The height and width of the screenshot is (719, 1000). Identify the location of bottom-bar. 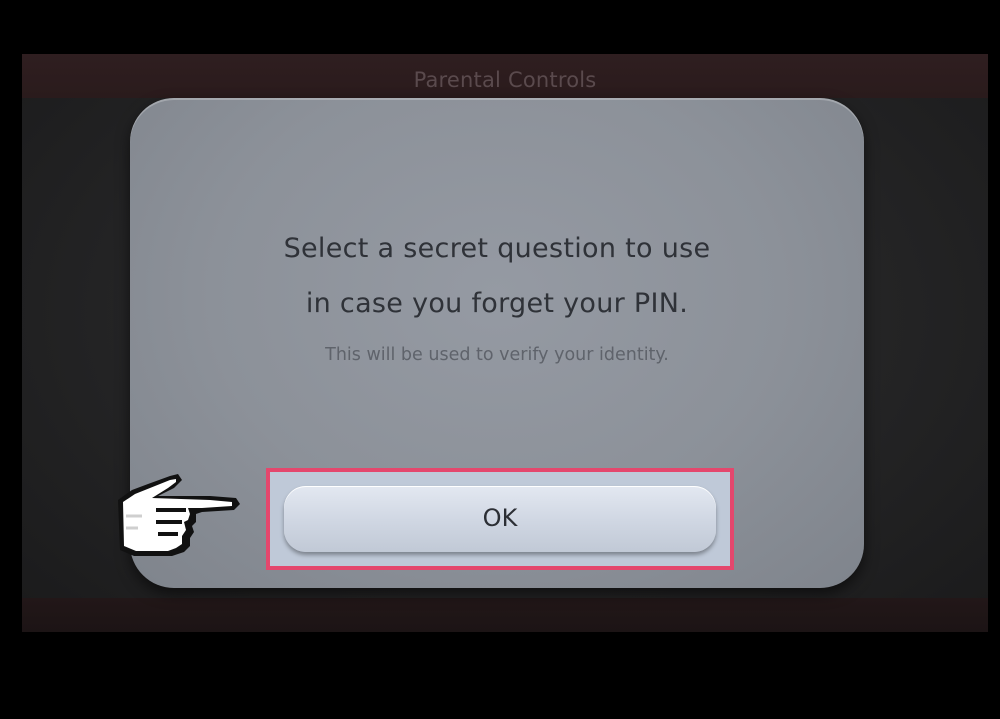
(505, 615).